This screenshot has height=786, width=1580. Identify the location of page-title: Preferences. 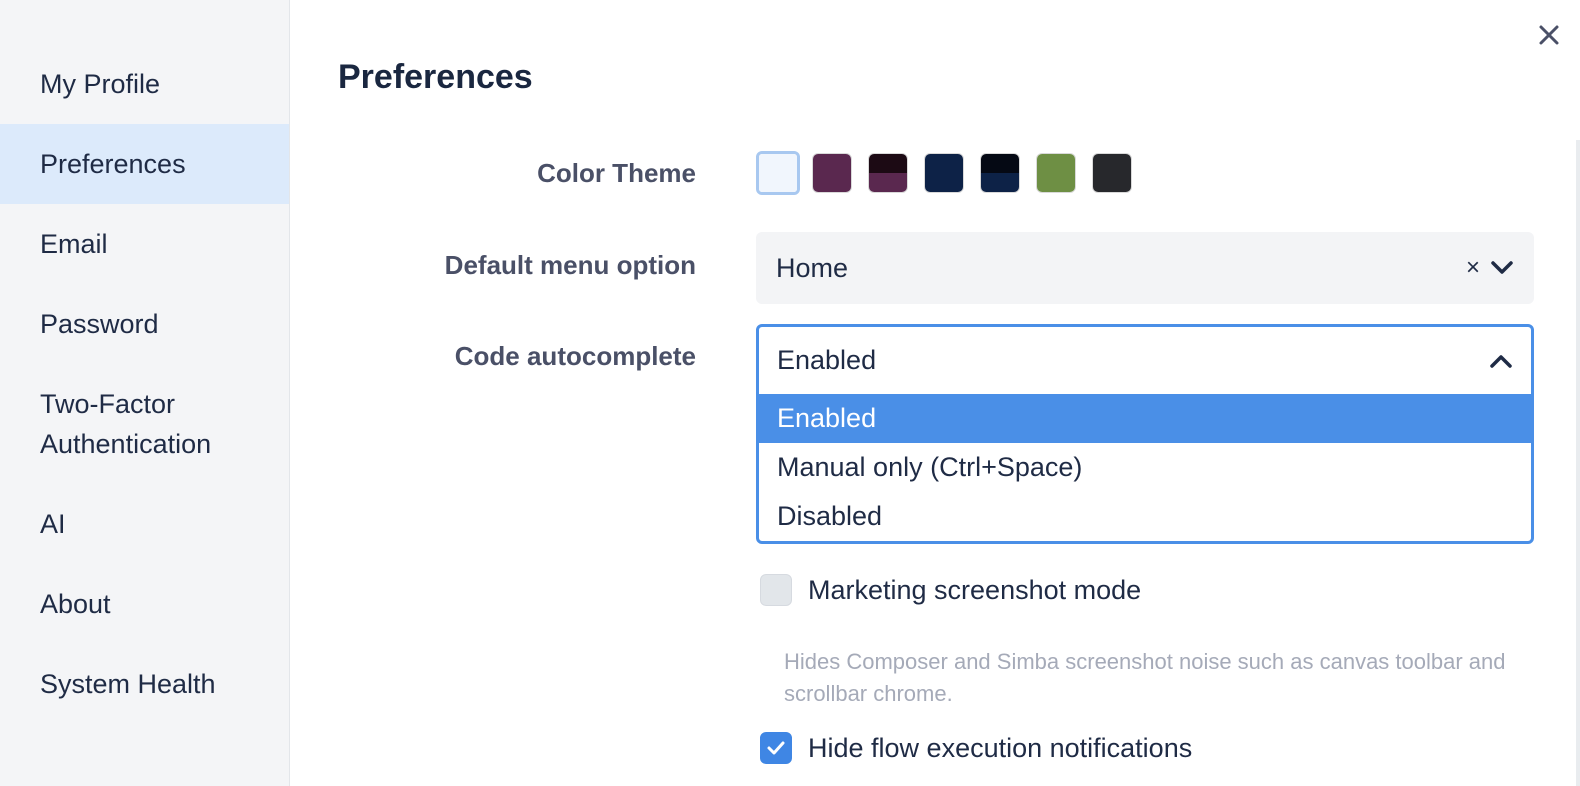
(435, 77).